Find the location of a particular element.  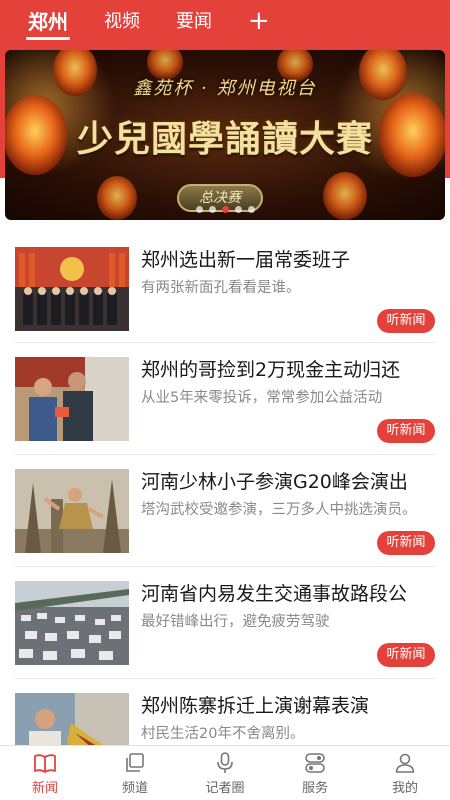

news-description: 塔沟武校受邀参演，三万多人中挑选演员。 is located at coordinates (279, 510).